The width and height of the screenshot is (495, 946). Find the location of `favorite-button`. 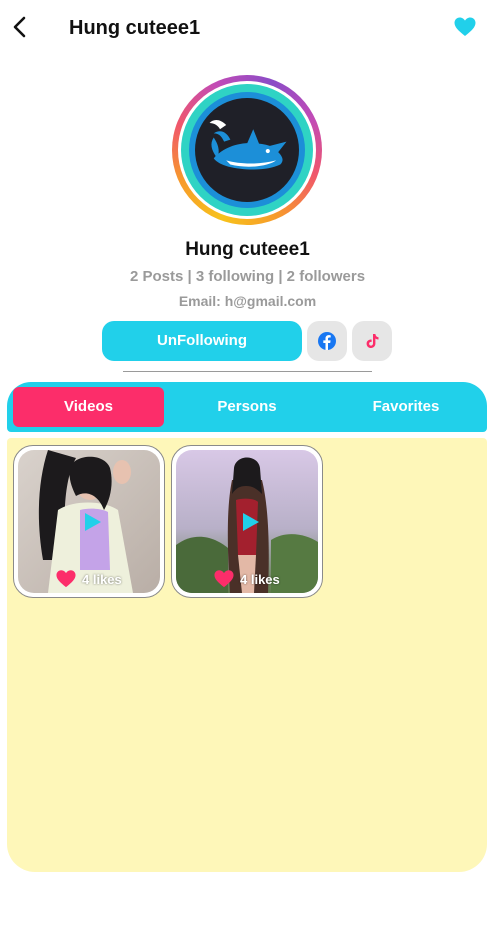

favorite-button is located at coordinates (465, 27).